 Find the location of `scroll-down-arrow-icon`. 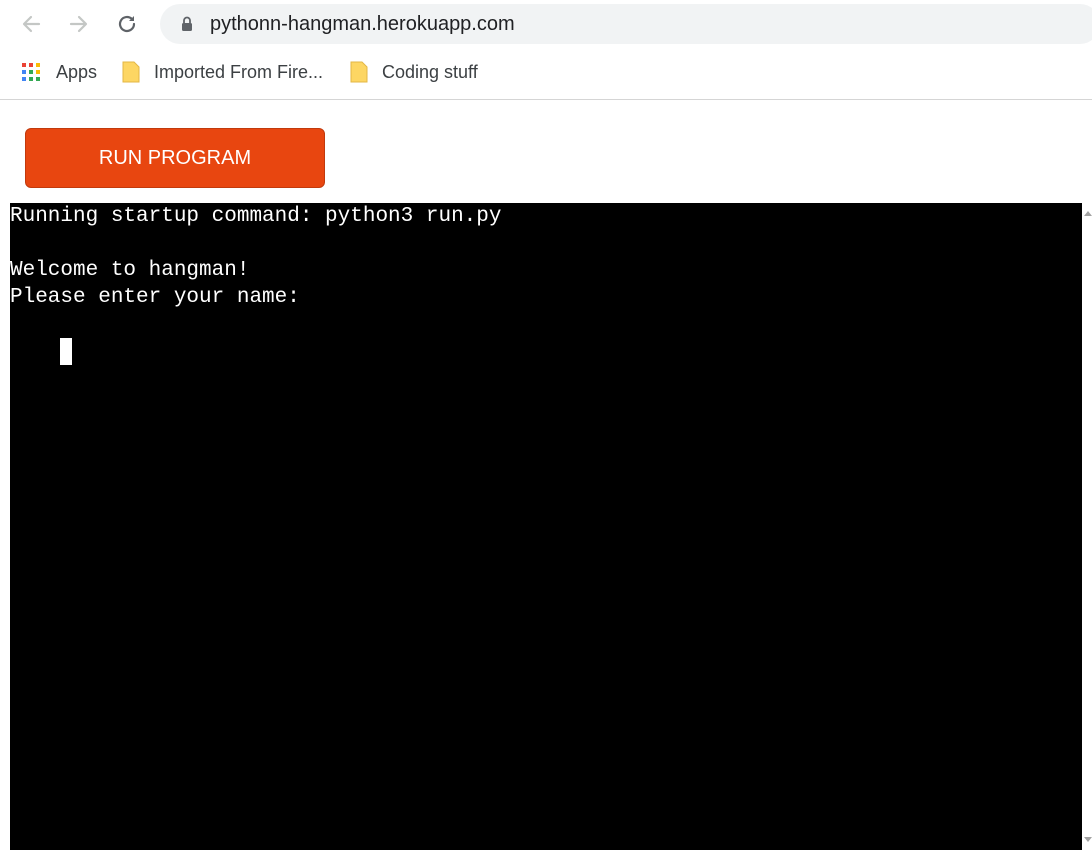

scroll-down-arrow-icon is located at coordinates (1088, 839).